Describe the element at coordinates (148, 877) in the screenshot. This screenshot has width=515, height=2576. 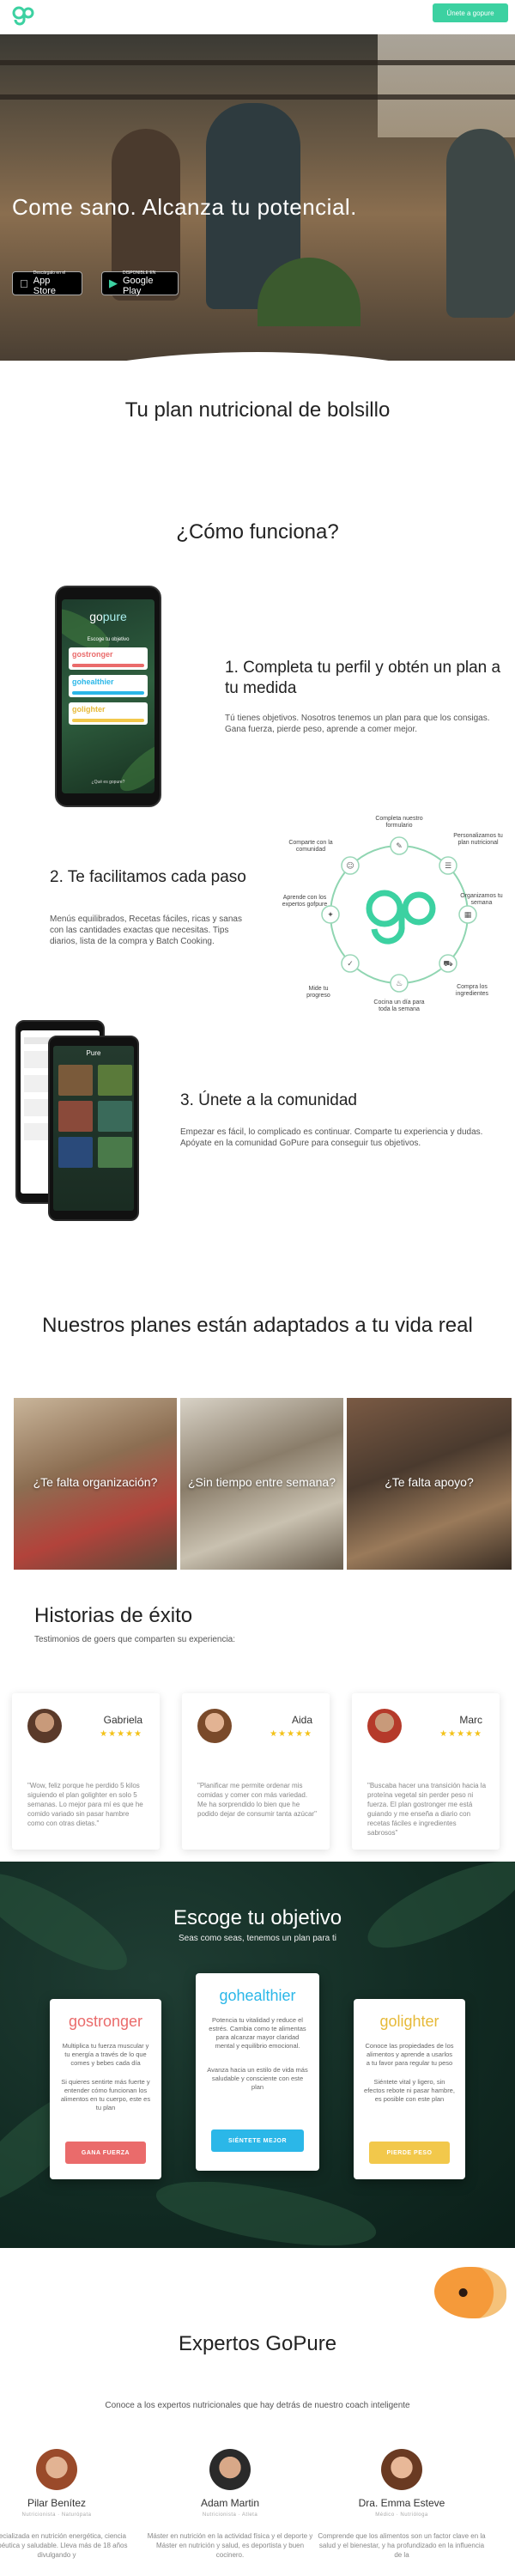
I see `step-2-title: 2. Te facilitamos cada paso` at that location.